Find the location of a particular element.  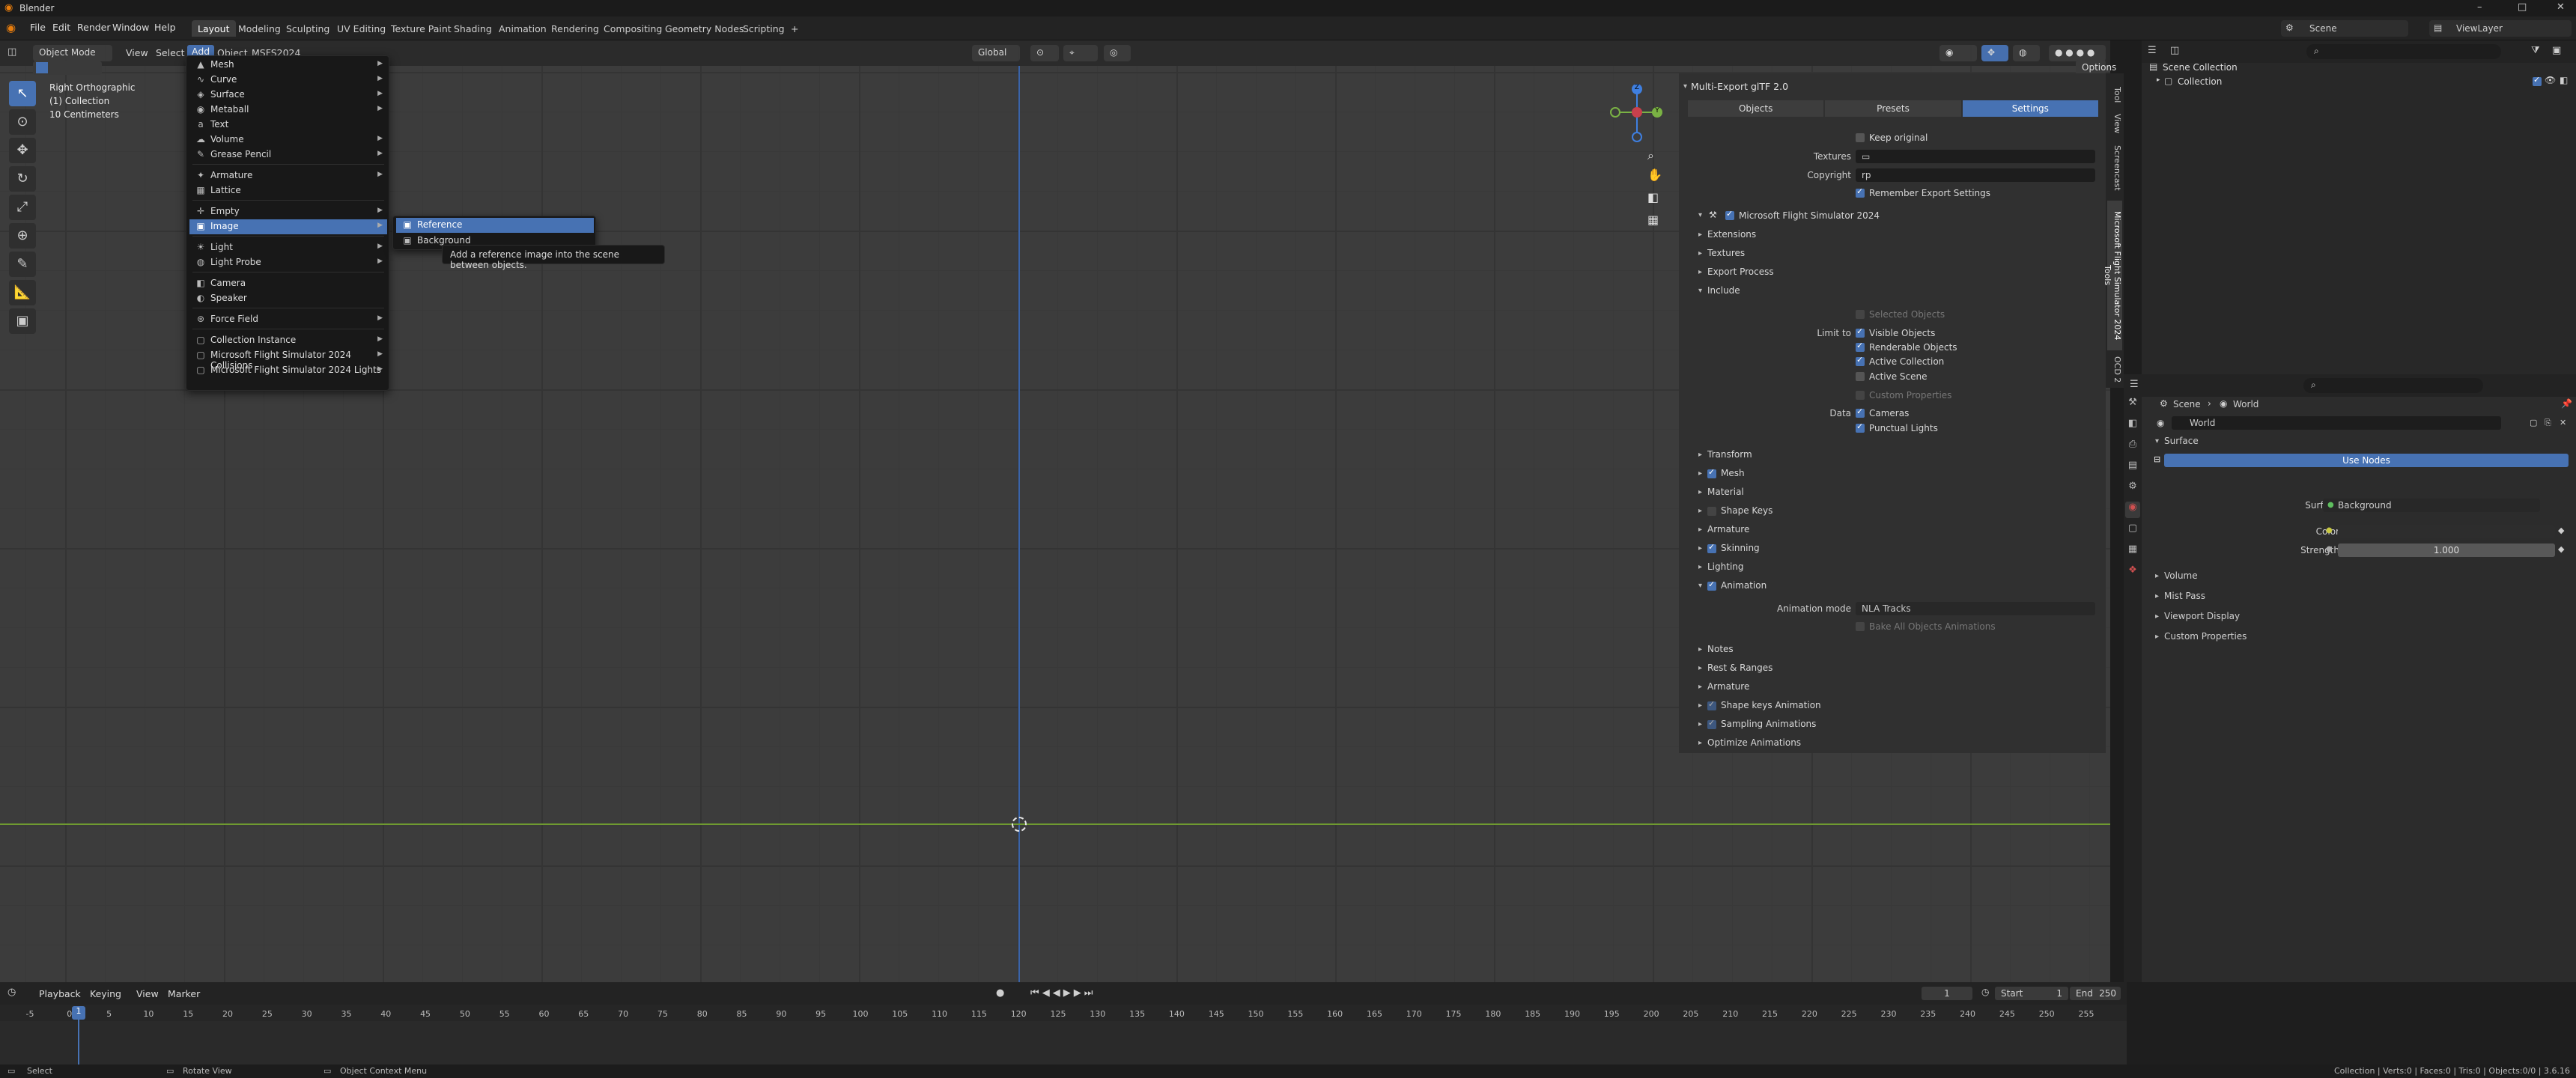

display-mode-icon: ◫ is located at coordinates (2174, 51).